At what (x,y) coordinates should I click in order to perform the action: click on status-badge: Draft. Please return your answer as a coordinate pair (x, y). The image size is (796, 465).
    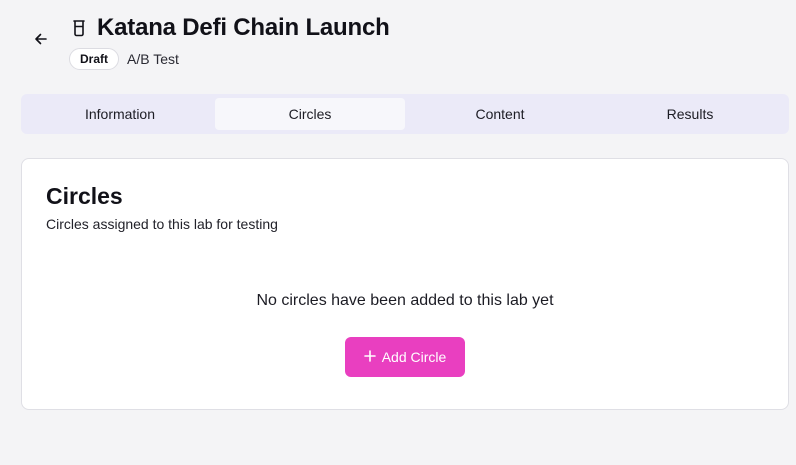
    Looking at the image, I should click on (94, 59).